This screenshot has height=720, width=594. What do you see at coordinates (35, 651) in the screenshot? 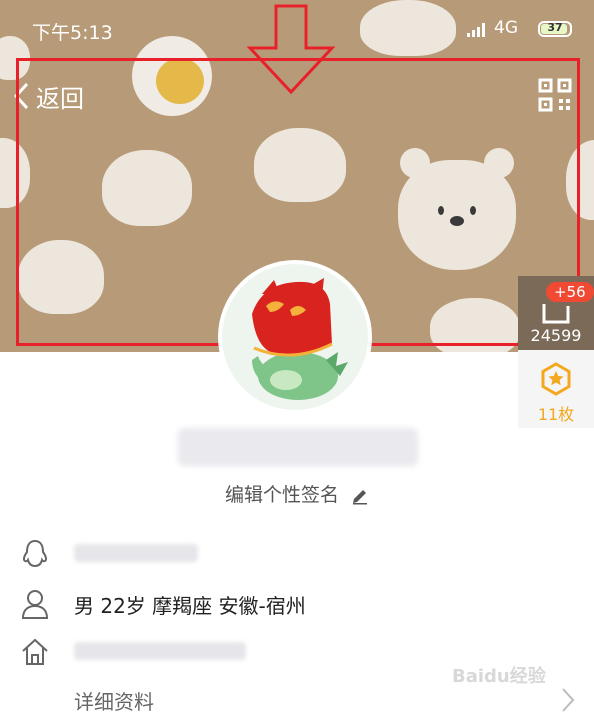
I see `house-icon` at bounding box center [35, 651].